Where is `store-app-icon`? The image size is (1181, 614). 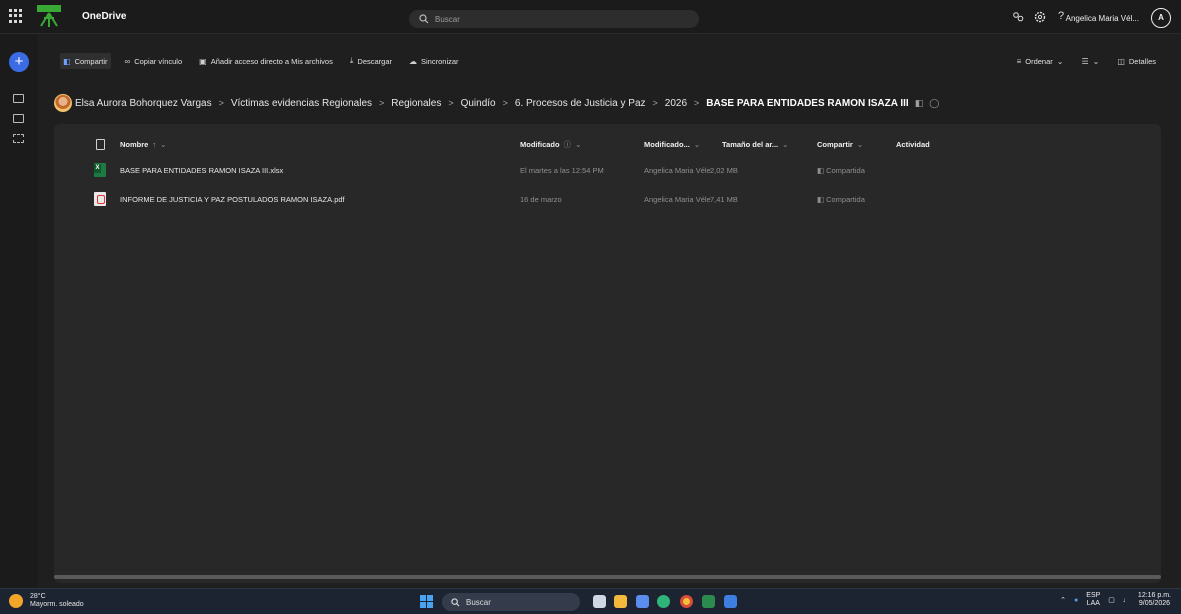 store-app-icon is located at coordinates (730, 601).